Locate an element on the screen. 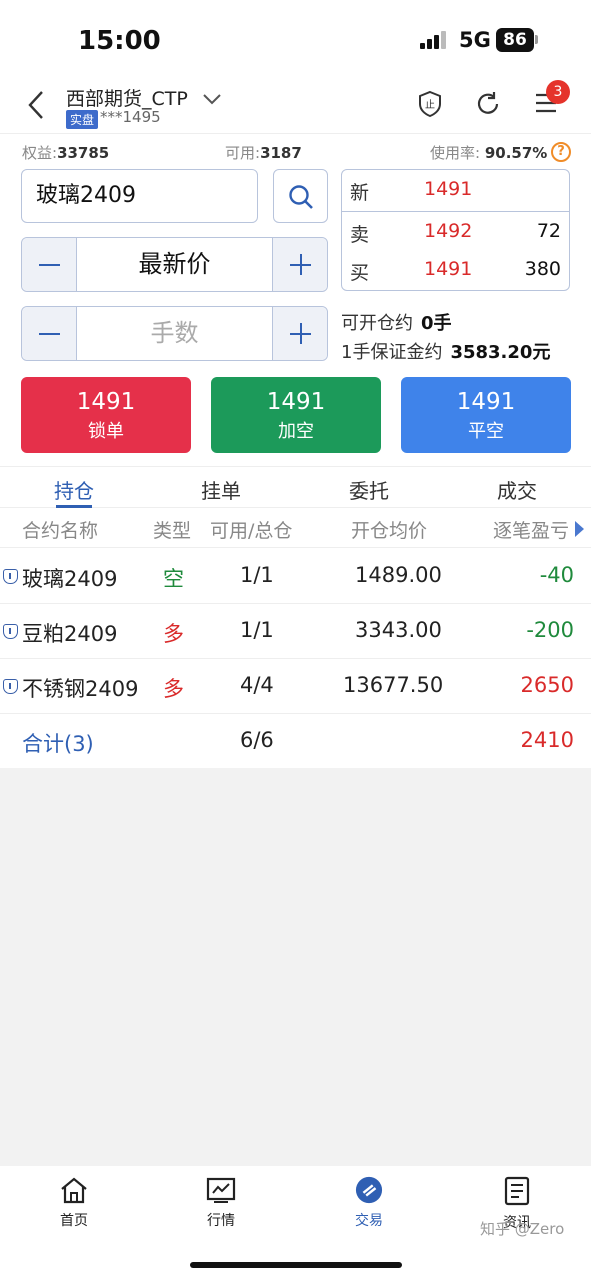  col-avg-price: 开仓均价 is located at coordinates (389, 531).